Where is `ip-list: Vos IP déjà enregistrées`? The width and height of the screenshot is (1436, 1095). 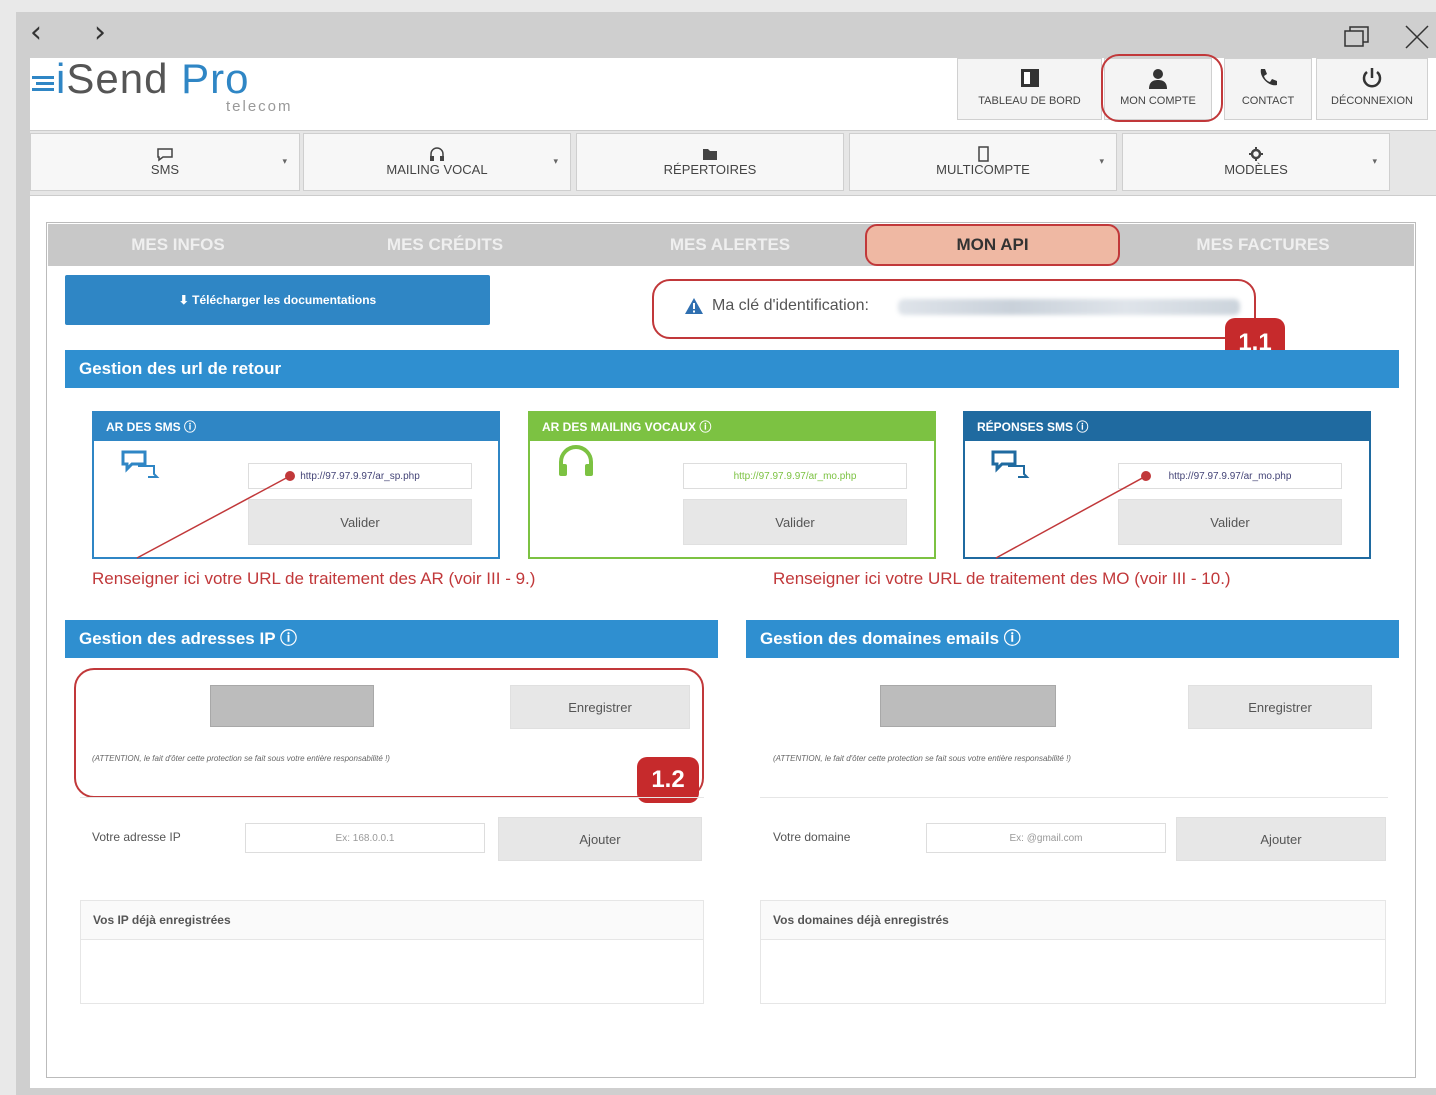 ip-list: Vos IP déjà enregistrées is located at coordinates (392, 952).